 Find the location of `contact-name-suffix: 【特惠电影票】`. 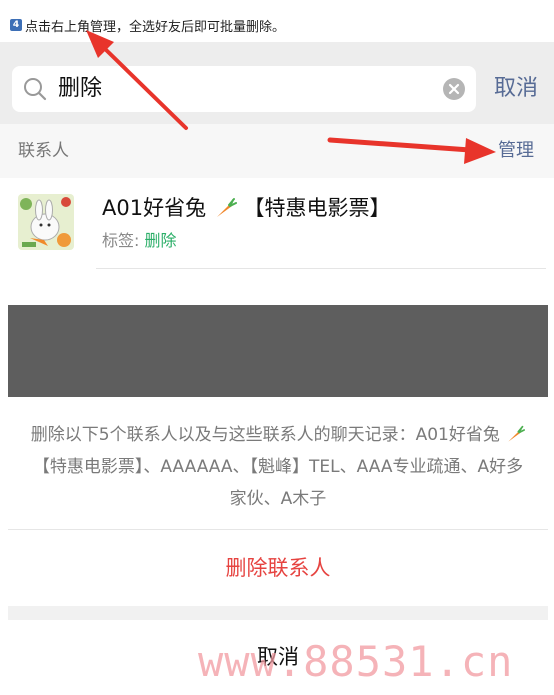

contact-name-suffix: 【特惠电影票】 is located at coordinates (317, 208).